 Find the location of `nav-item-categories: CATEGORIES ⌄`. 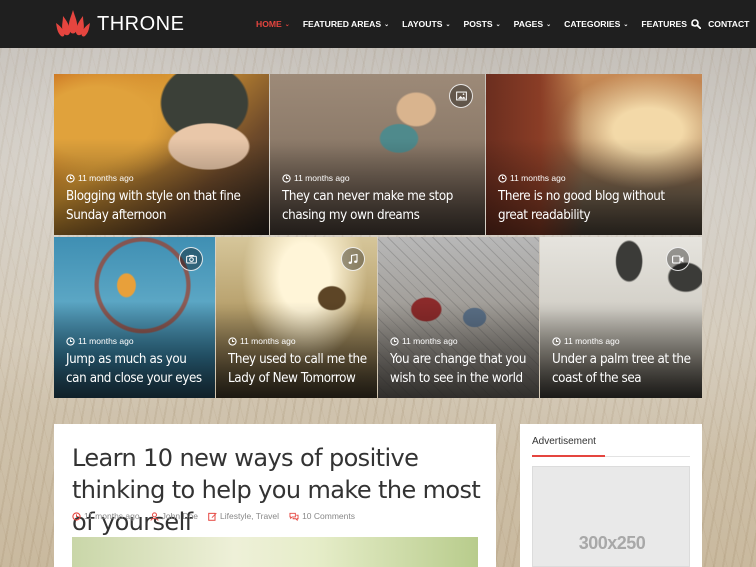

nav-item-categories: CATEGORIES ⌄ is located at coordinates (596, 24).